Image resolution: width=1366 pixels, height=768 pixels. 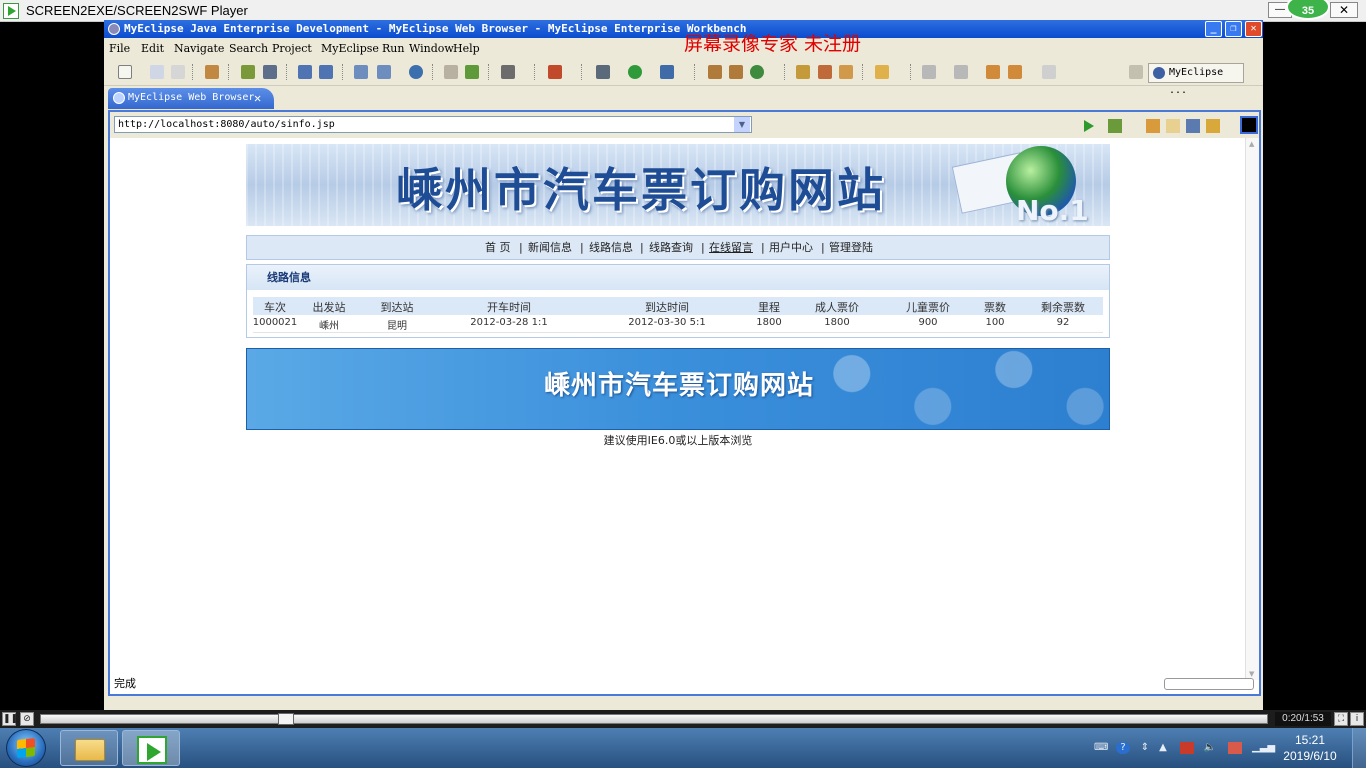 What do you see at coordinates (248, 48) in the screenshot?
I see `menu-search: Search` at bounding box center [248, 48].